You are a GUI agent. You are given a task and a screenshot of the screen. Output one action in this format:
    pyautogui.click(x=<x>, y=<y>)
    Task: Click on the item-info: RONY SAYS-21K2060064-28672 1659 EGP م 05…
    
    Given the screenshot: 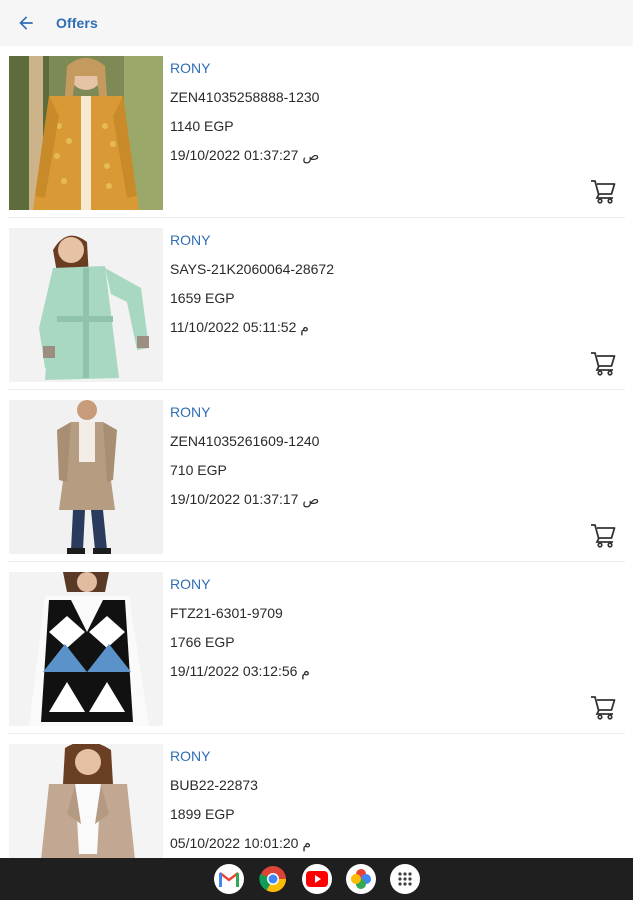 What is the action you would take?
    pyautogui.click(x=381, y=287)
    